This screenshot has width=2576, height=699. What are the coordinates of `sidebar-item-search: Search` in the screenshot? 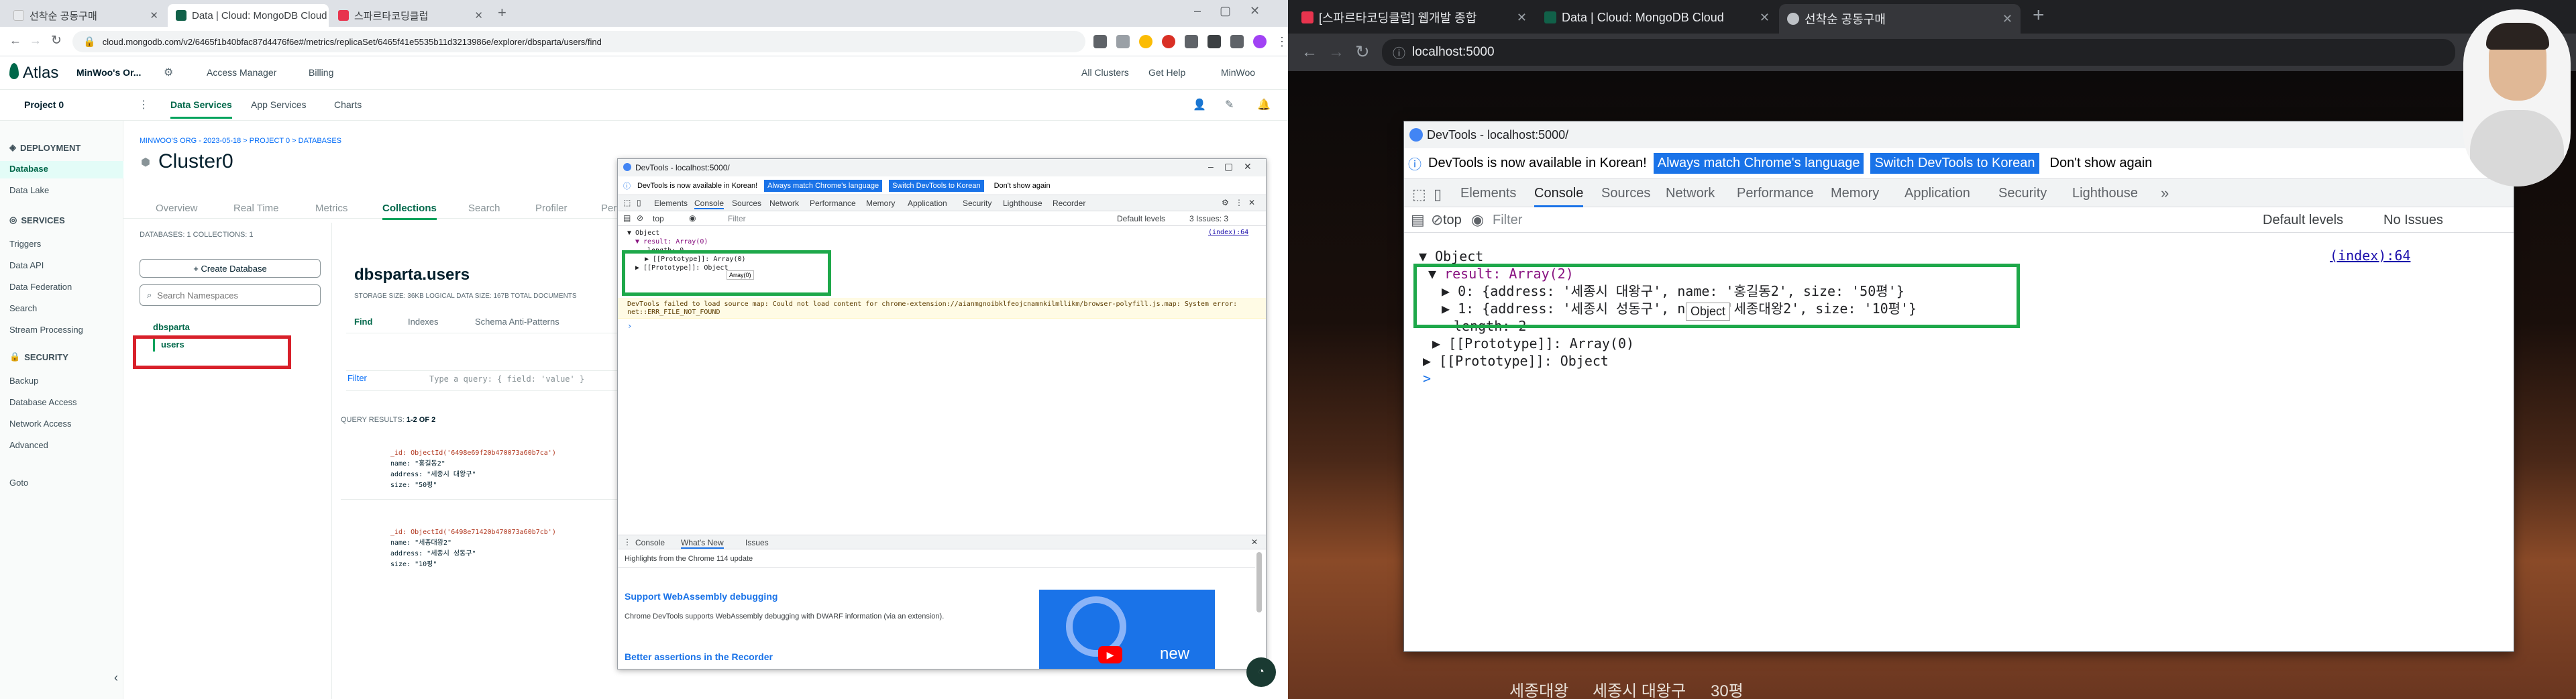 It's located at (23, 308).